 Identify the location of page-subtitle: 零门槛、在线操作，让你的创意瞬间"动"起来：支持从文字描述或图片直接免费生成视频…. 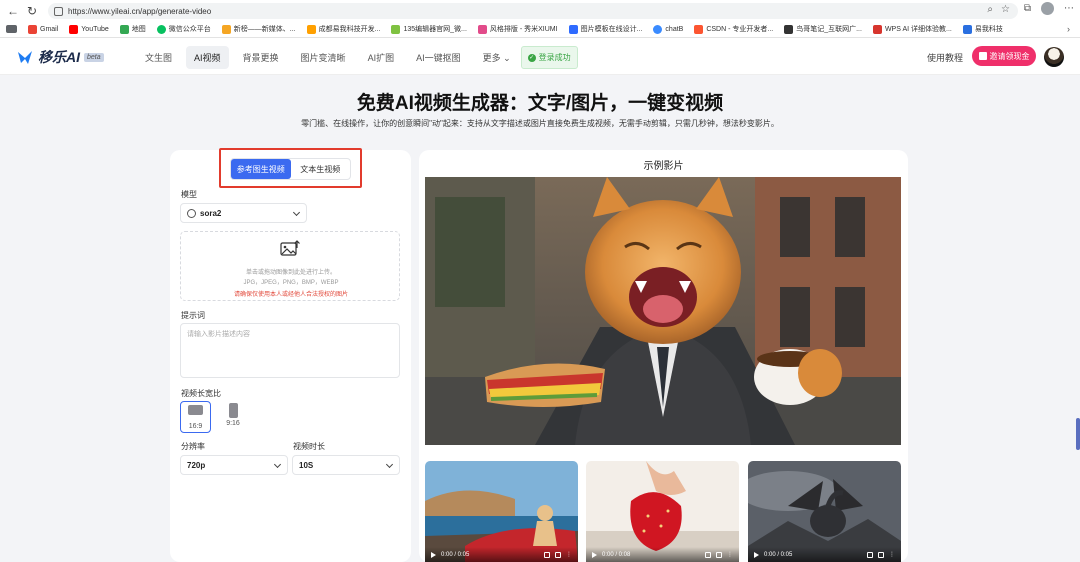
(540, 123).